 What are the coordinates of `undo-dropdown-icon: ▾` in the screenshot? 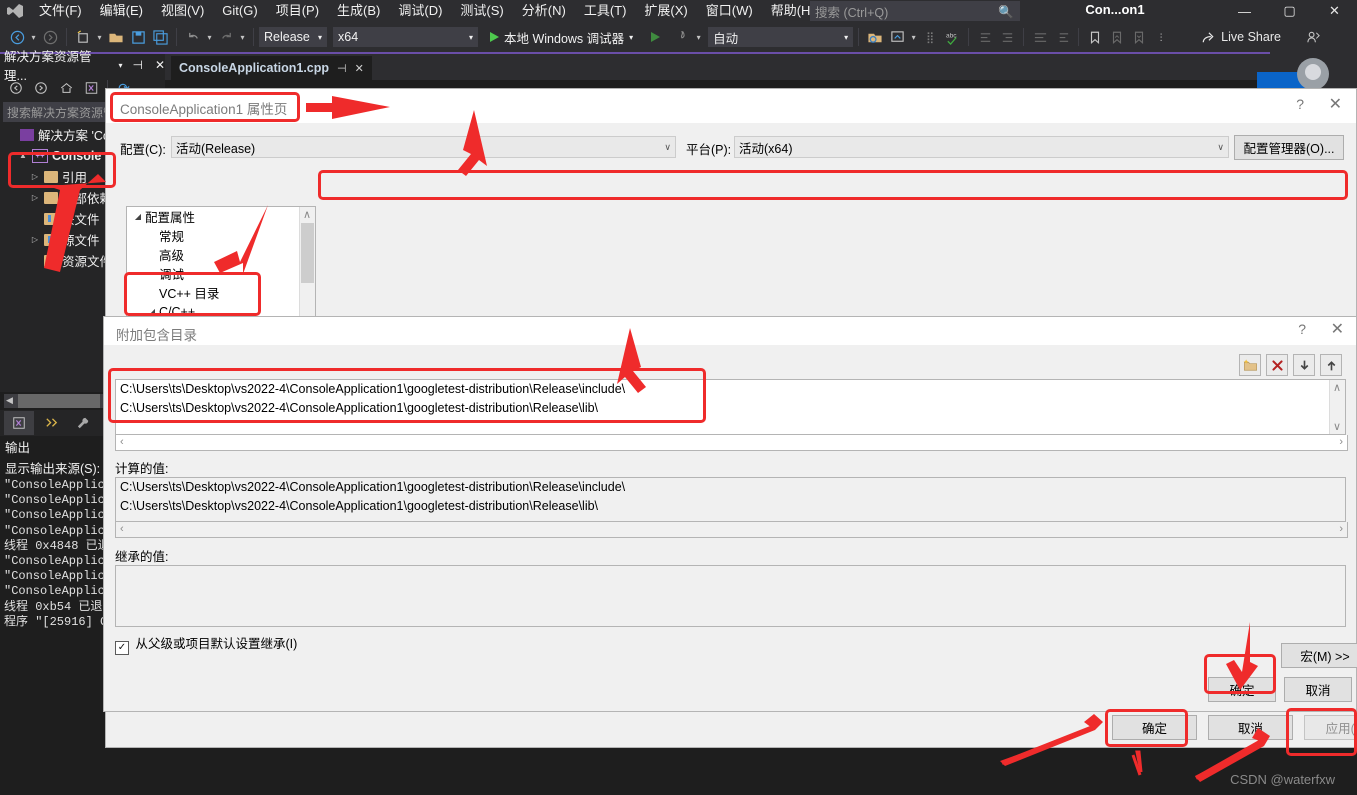 It's located at (209, 37).